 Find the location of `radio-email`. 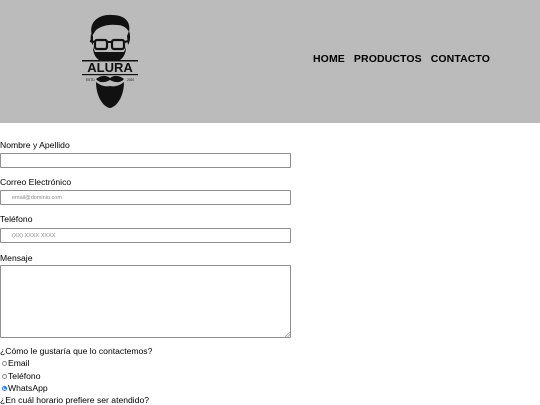

radio-email is located at coordinates (4, 363).